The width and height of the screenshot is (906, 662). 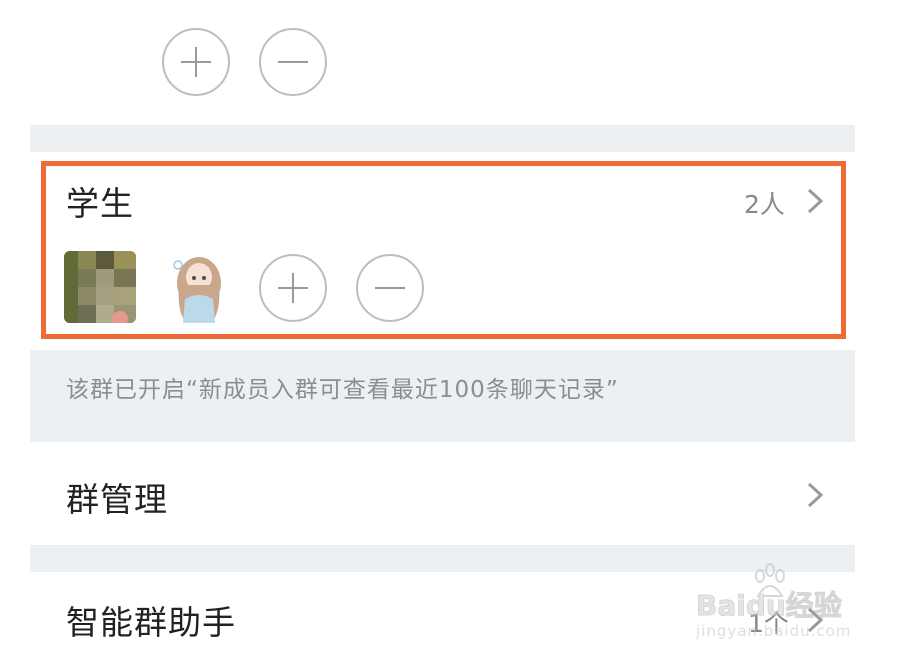 I want to click on baidu-watermark: Baidu经验 jingyan.baidu.com, so click(x=792, y=607).